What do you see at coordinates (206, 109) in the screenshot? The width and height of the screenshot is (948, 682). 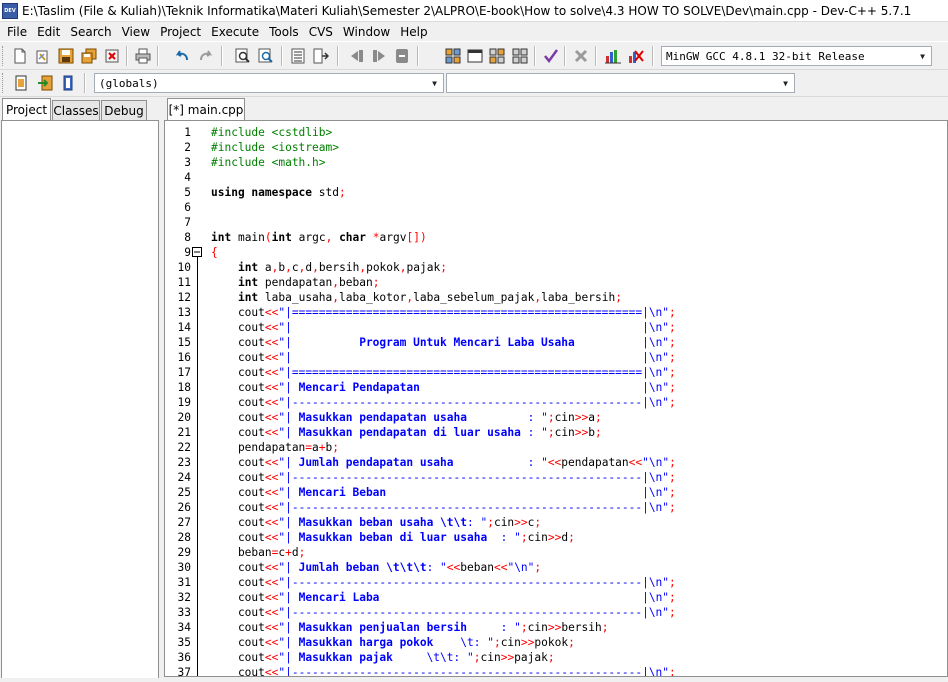 I see `tab-main-cpp: [*] main.cpp` at bounding box center [206, 109].